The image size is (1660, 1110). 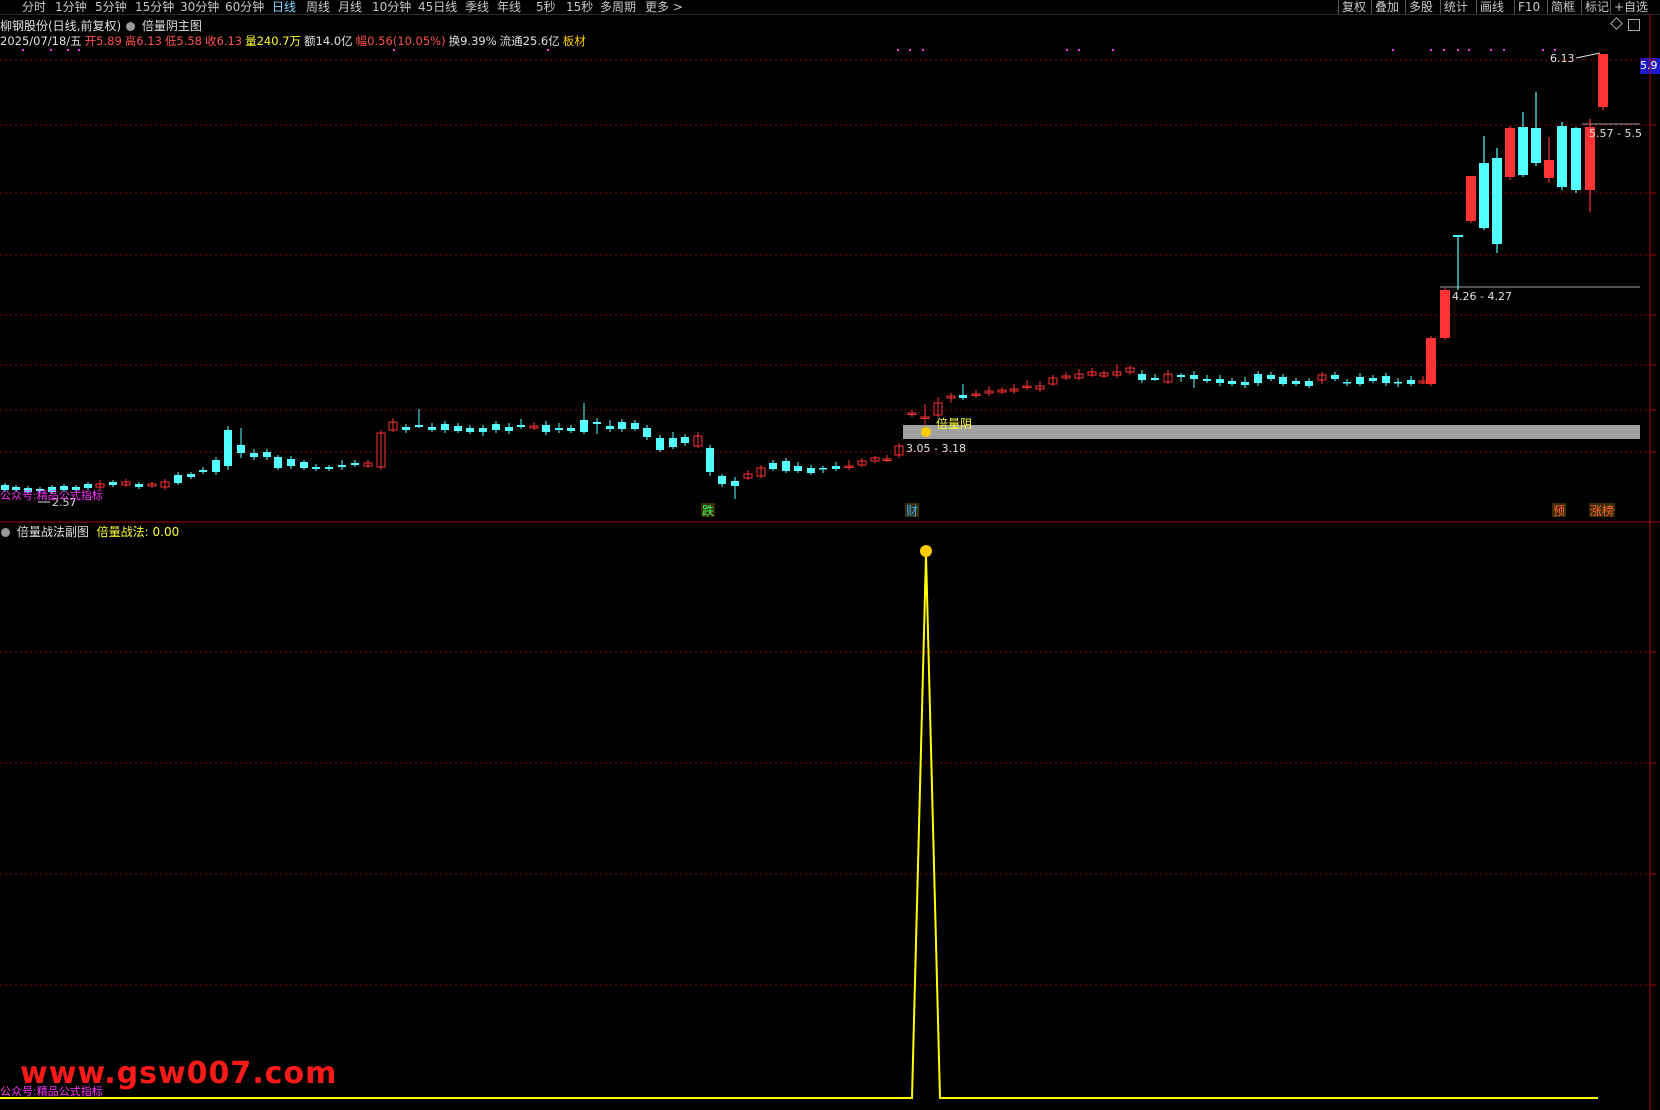 What do you see at coordinates (89, 532) in the screenshot?
I see `sub-chart-title-line: 倍量战法副图 倍量战法: 0.00` at bounding box center [89, 532].